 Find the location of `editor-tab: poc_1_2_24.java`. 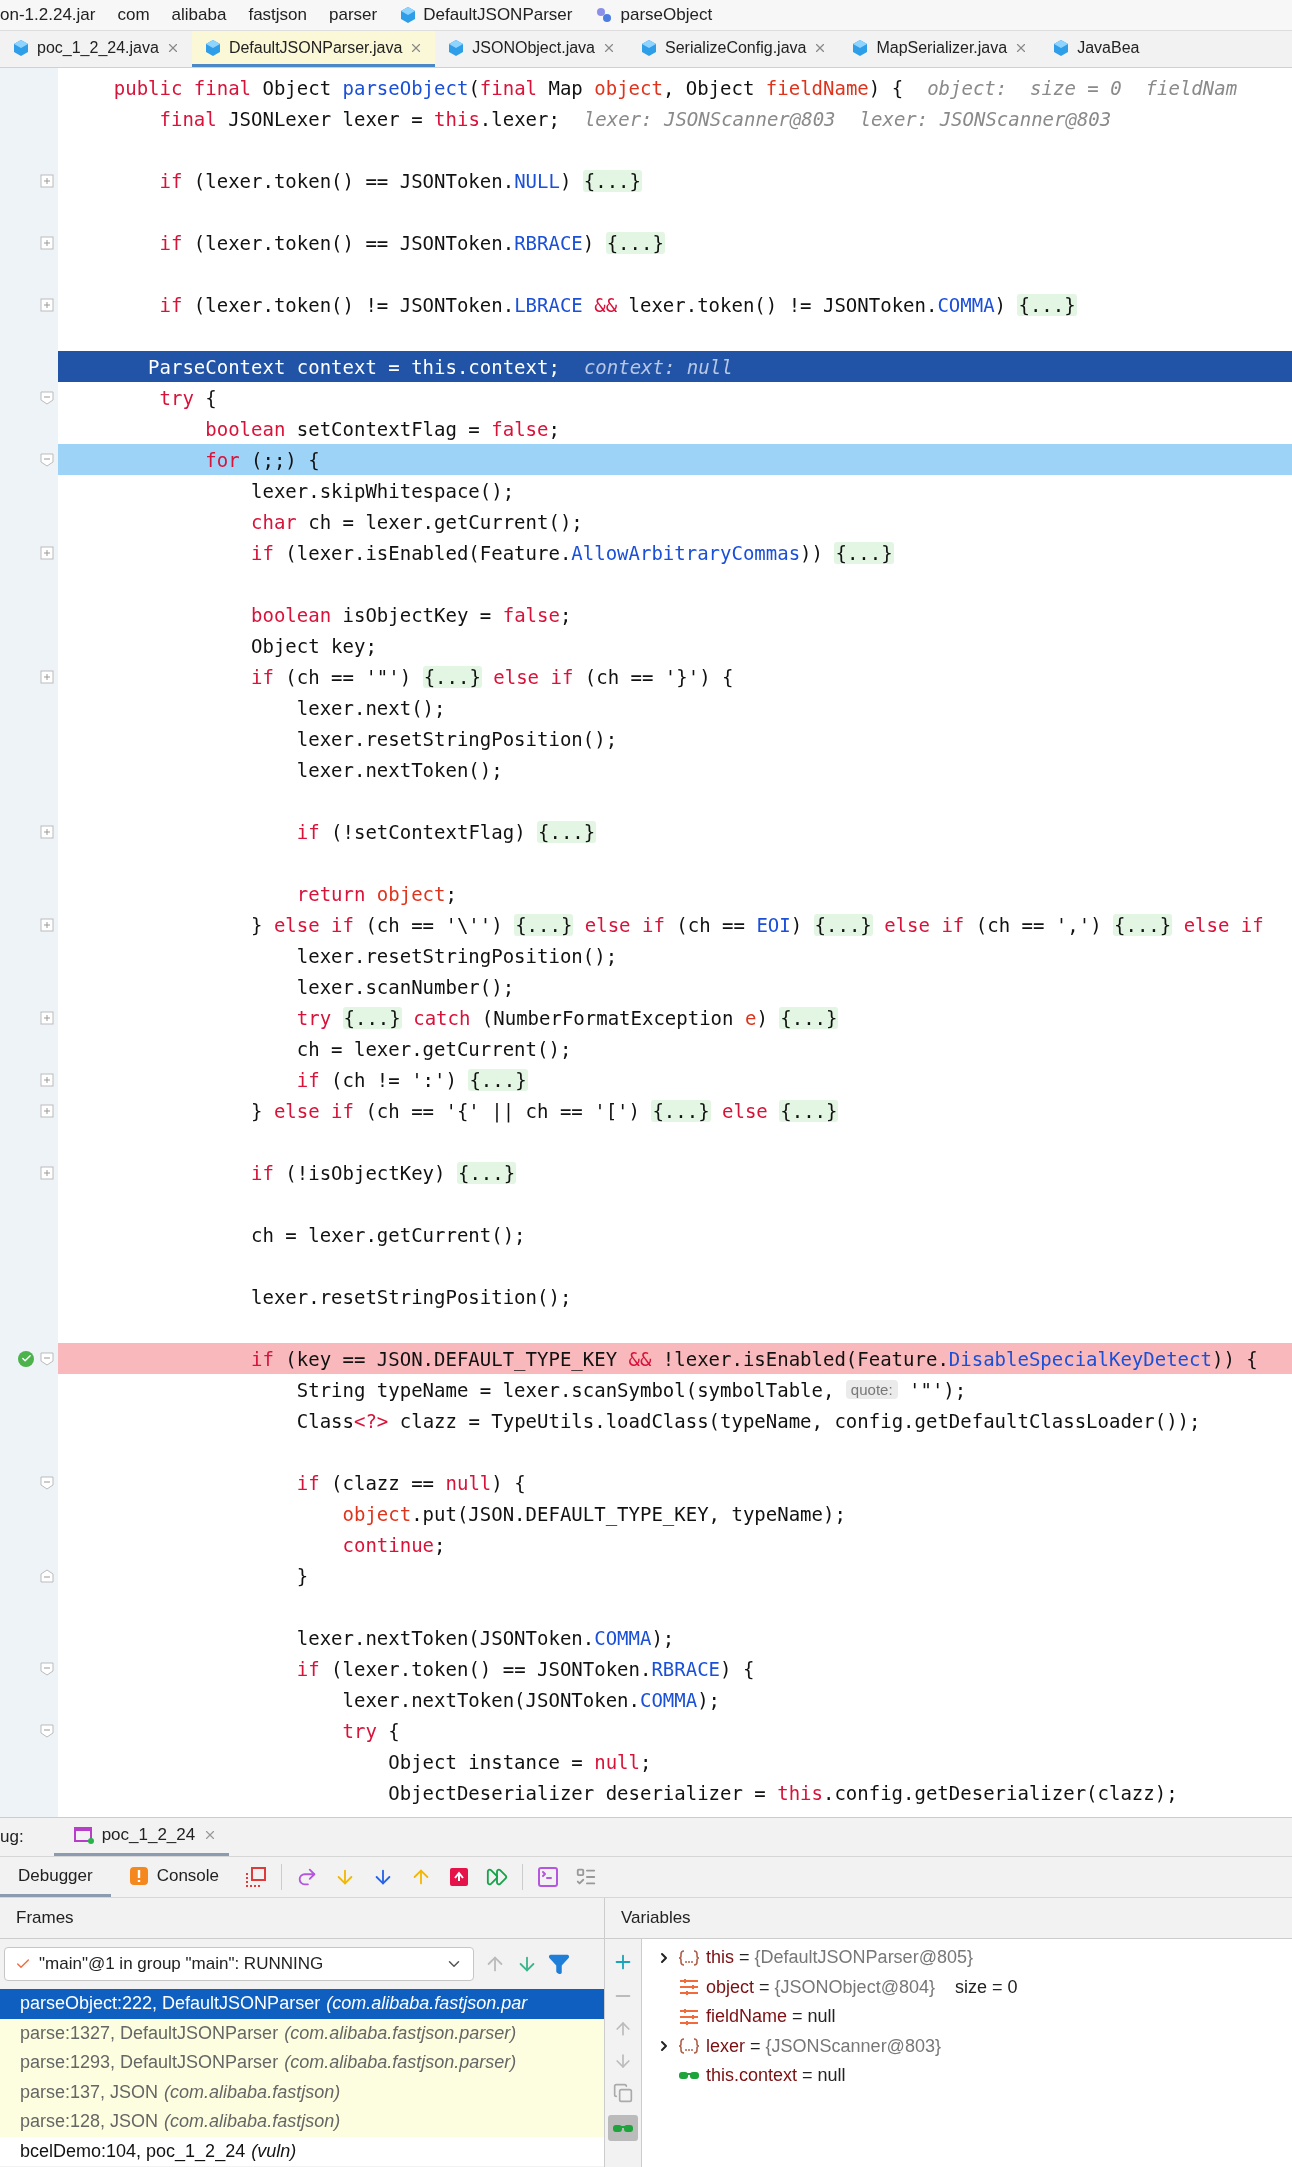

editor-tab: poc_1_2_24.java is located at coordinates (96, 49).